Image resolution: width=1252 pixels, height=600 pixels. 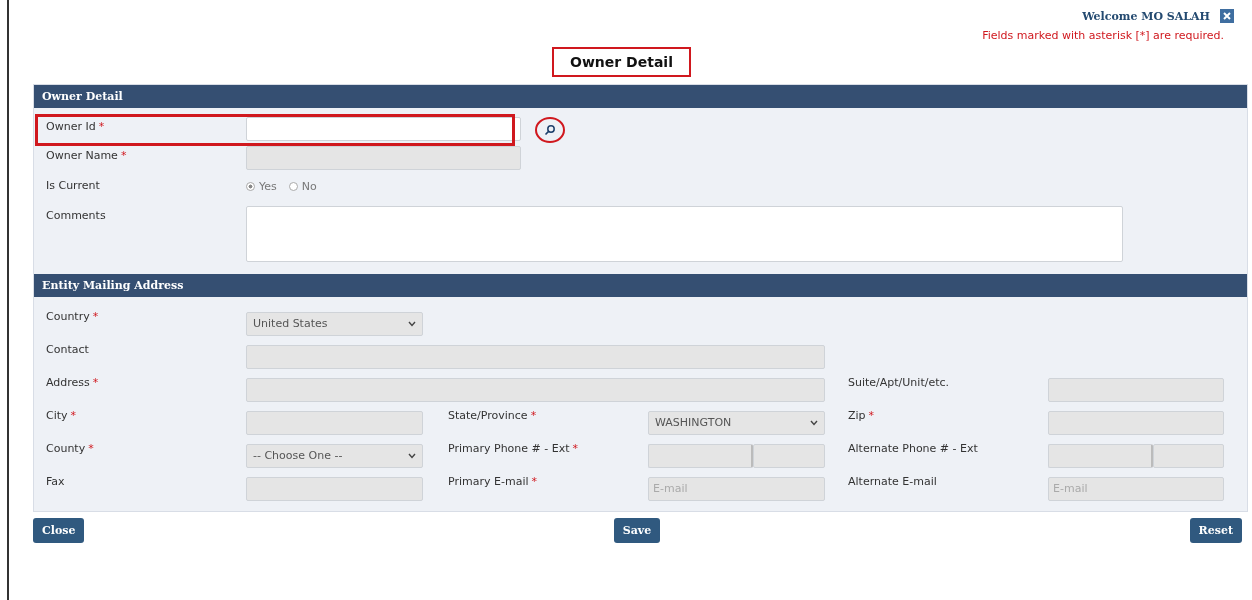 What do you see at coordinates (862, 415) in the screenshot?
I see `field-label: Zip *` at bounding box center [862, 415].